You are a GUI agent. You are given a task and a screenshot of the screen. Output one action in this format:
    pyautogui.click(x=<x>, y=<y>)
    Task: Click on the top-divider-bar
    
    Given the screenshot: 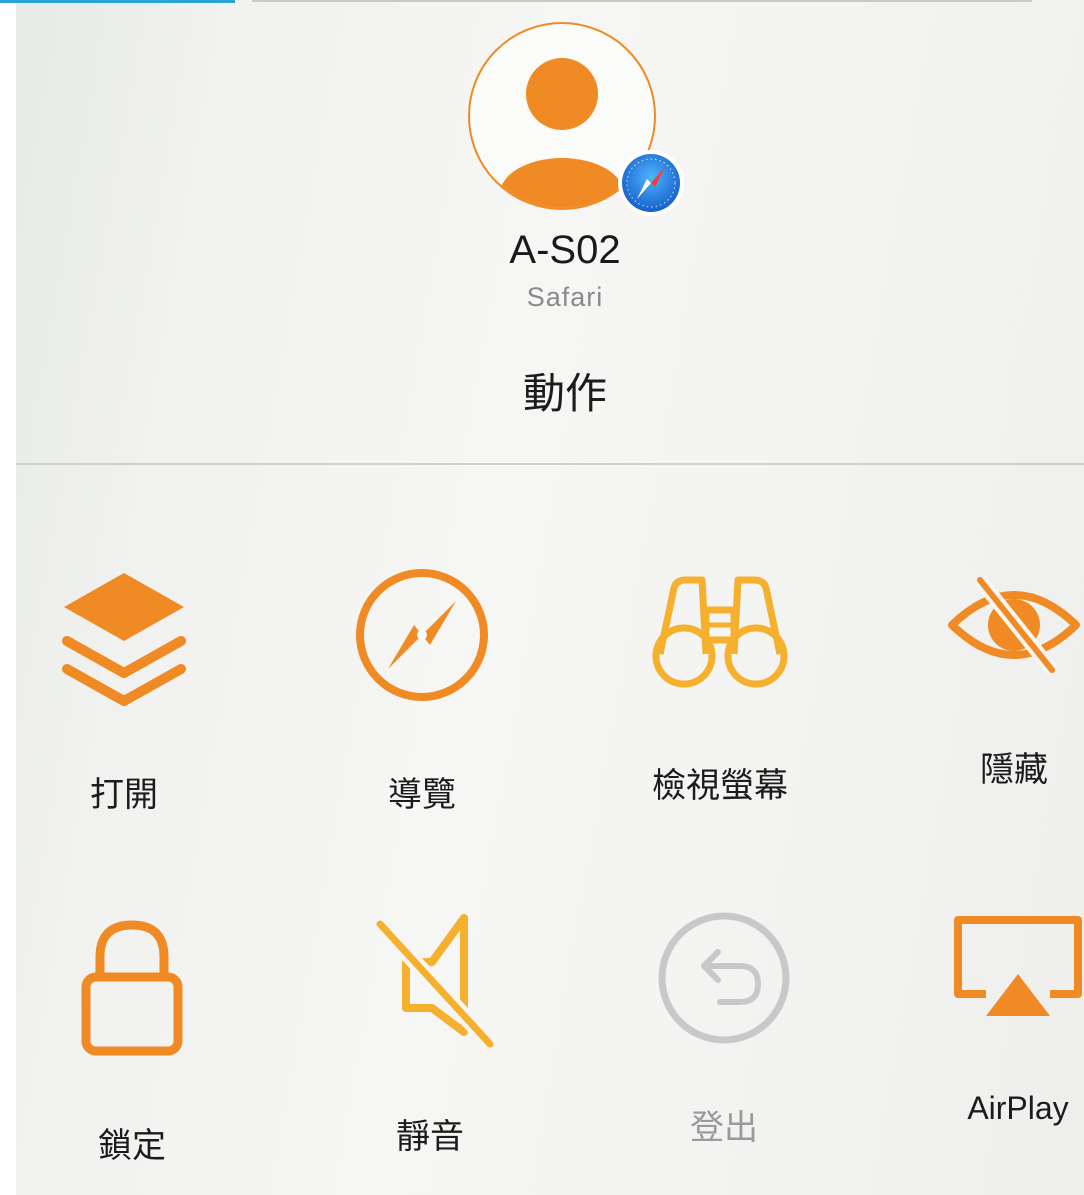 What is the action you would take?
    pyautogui.click(x=642, y=1)
    